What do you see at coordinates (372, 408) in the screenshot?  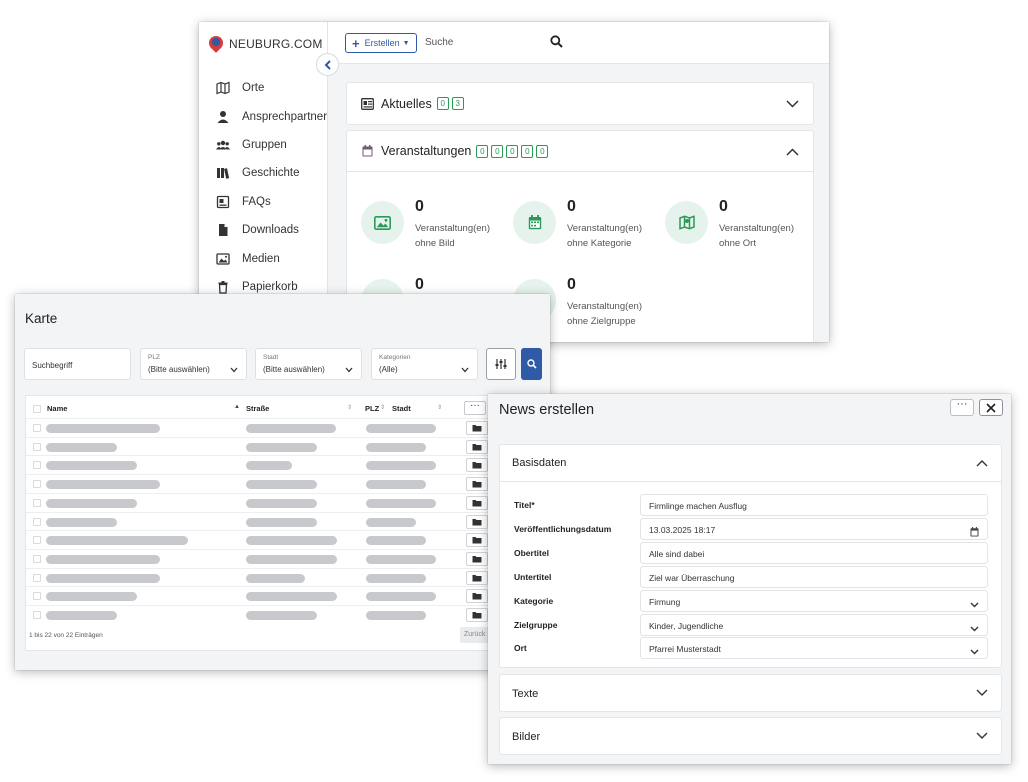 I see `column-header-plz: PLZ` at bounding box center [372, 408].